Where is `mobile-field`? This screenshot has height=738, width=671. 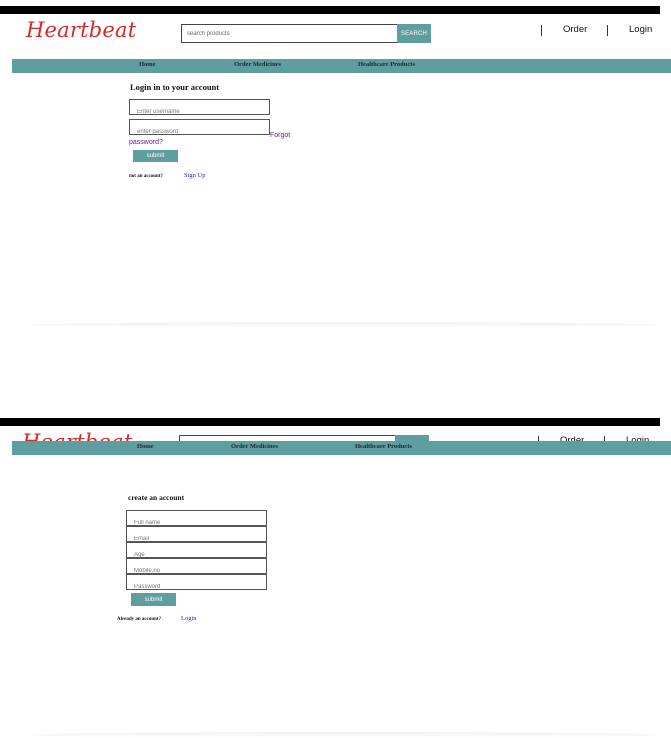 mobile-field is located at coordinates (196, 568).